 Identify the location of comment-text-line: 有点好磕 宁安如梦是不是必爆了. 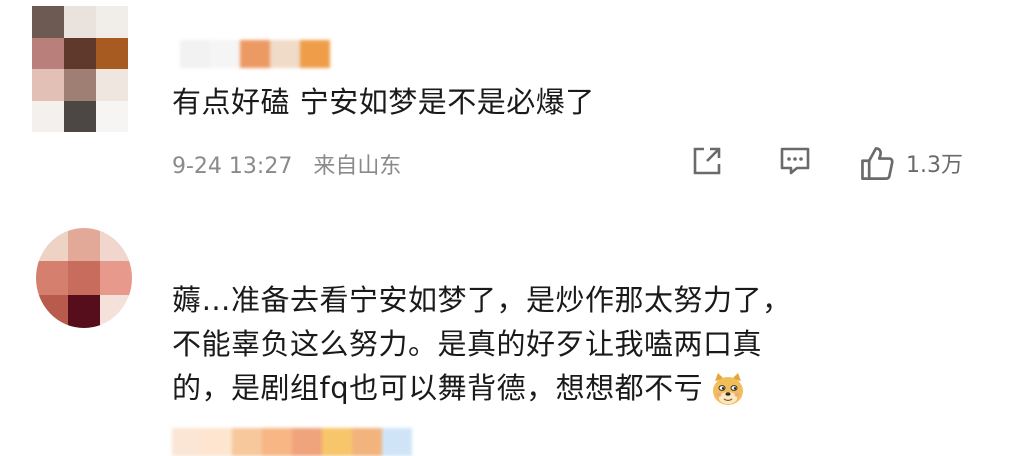
(383, 102).